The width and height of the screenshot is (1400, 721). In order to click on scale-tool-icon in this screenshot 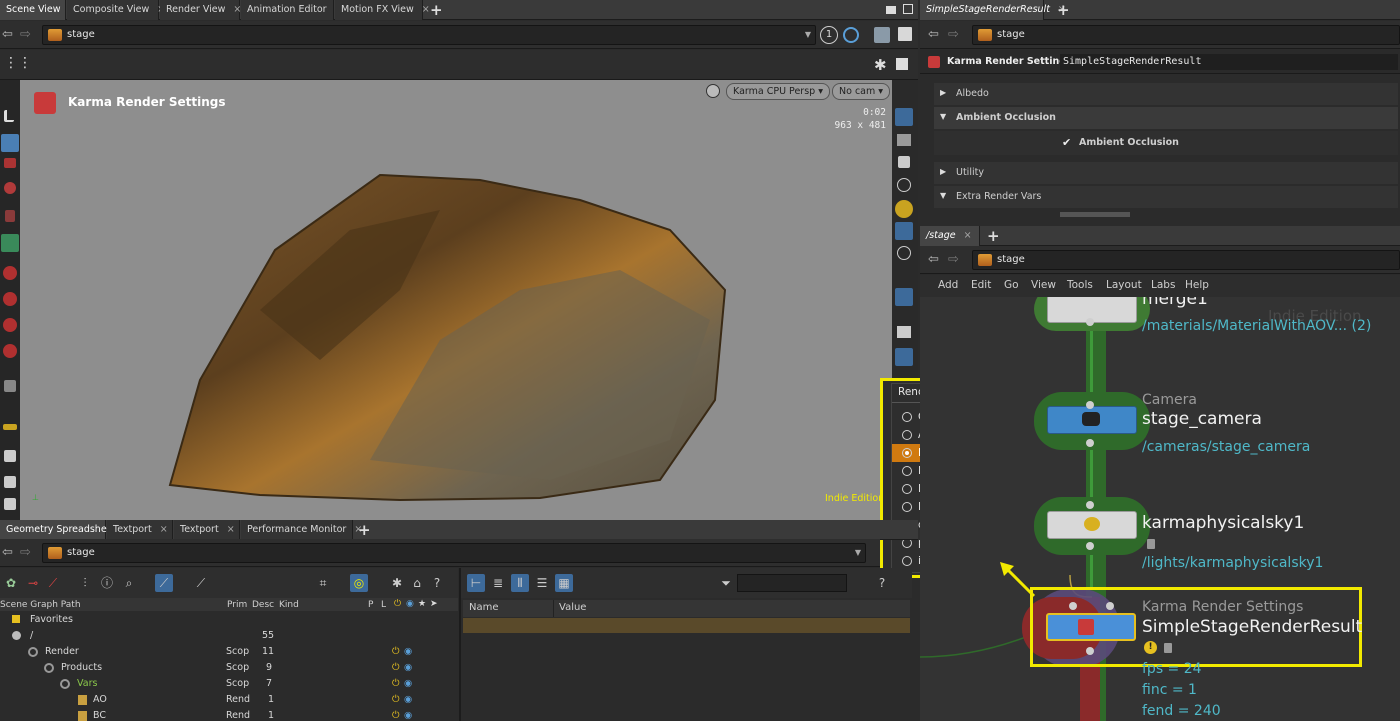, I will do `click(10, 216)`.